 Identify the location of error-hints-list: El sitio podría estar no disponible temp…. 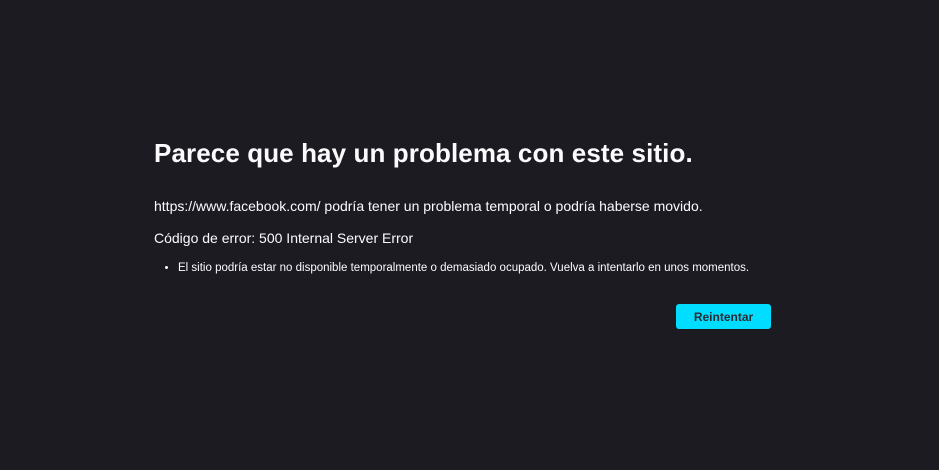
(451, 268).